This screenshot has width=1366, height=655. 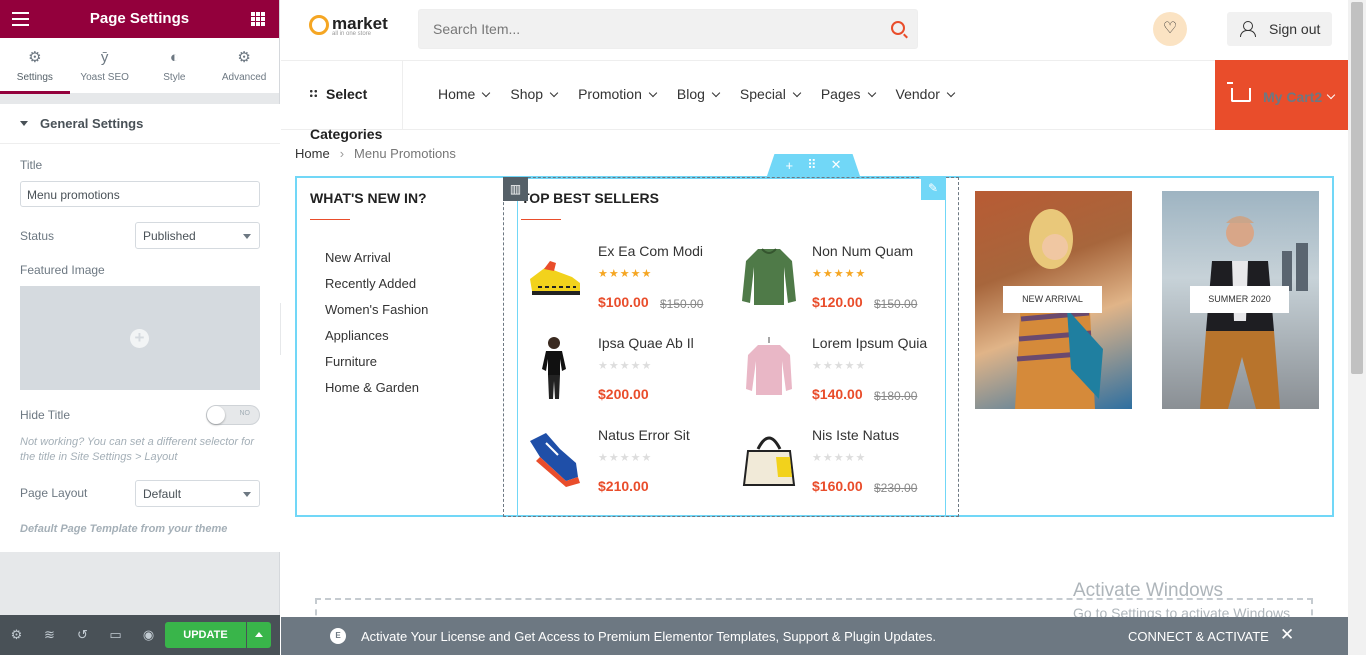 What do you see at coordinates (590, 198) in the screenshot?
I see `best-sellers-heading: TOP BEST SELLERS` at bounding box center [590, 198].